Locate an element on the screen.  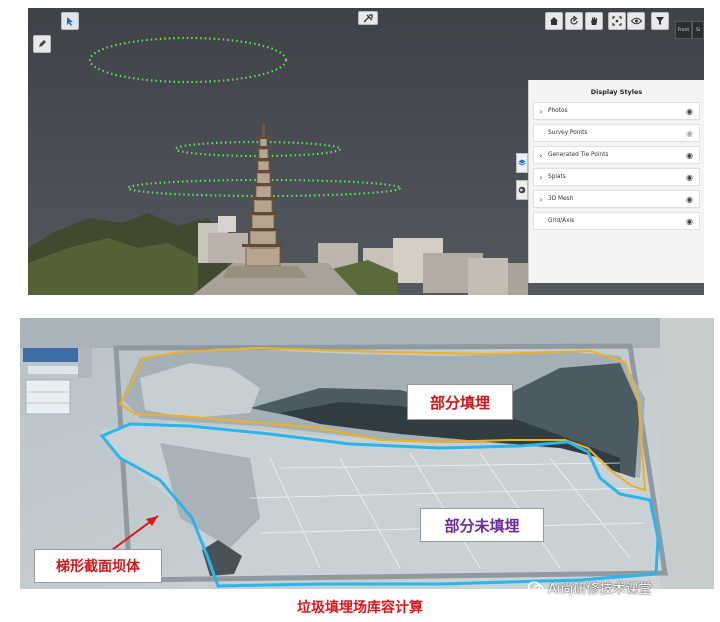
tools-icon is located at coordinates (368, 18).